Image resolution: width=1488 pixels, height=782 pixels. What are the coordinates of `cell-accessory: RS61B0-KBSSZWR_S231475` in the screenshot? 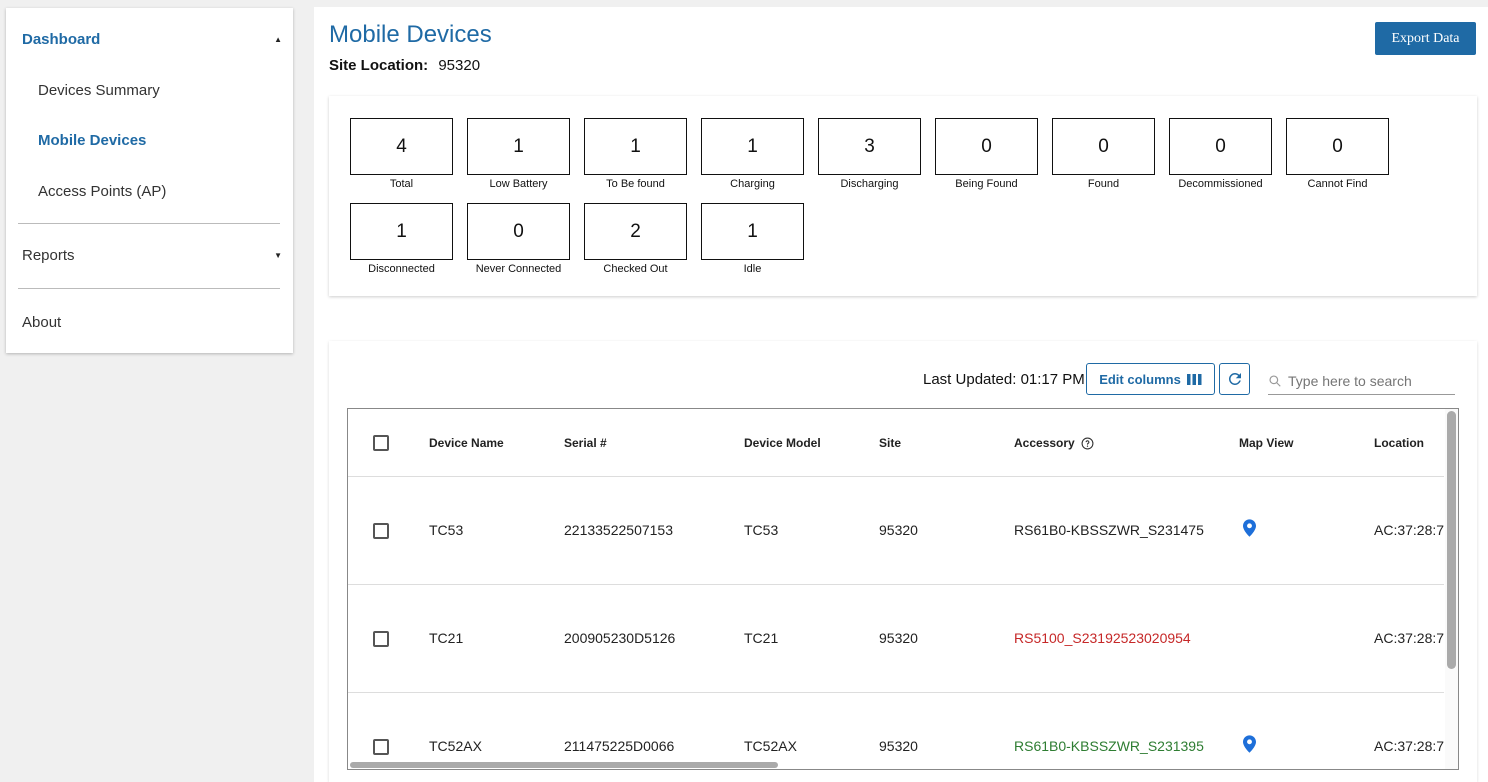 It's located at (1109, 530).